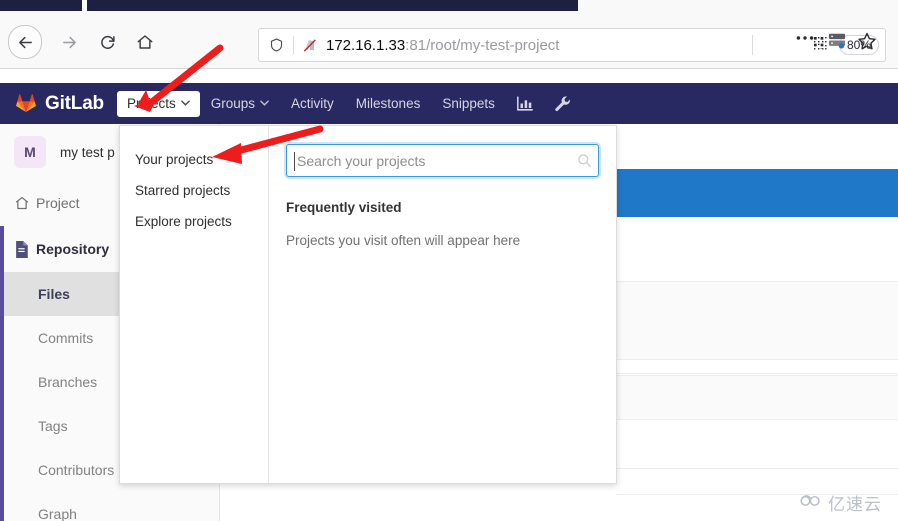  I want to click on nav-item-label: Groups, so click(233, 103).